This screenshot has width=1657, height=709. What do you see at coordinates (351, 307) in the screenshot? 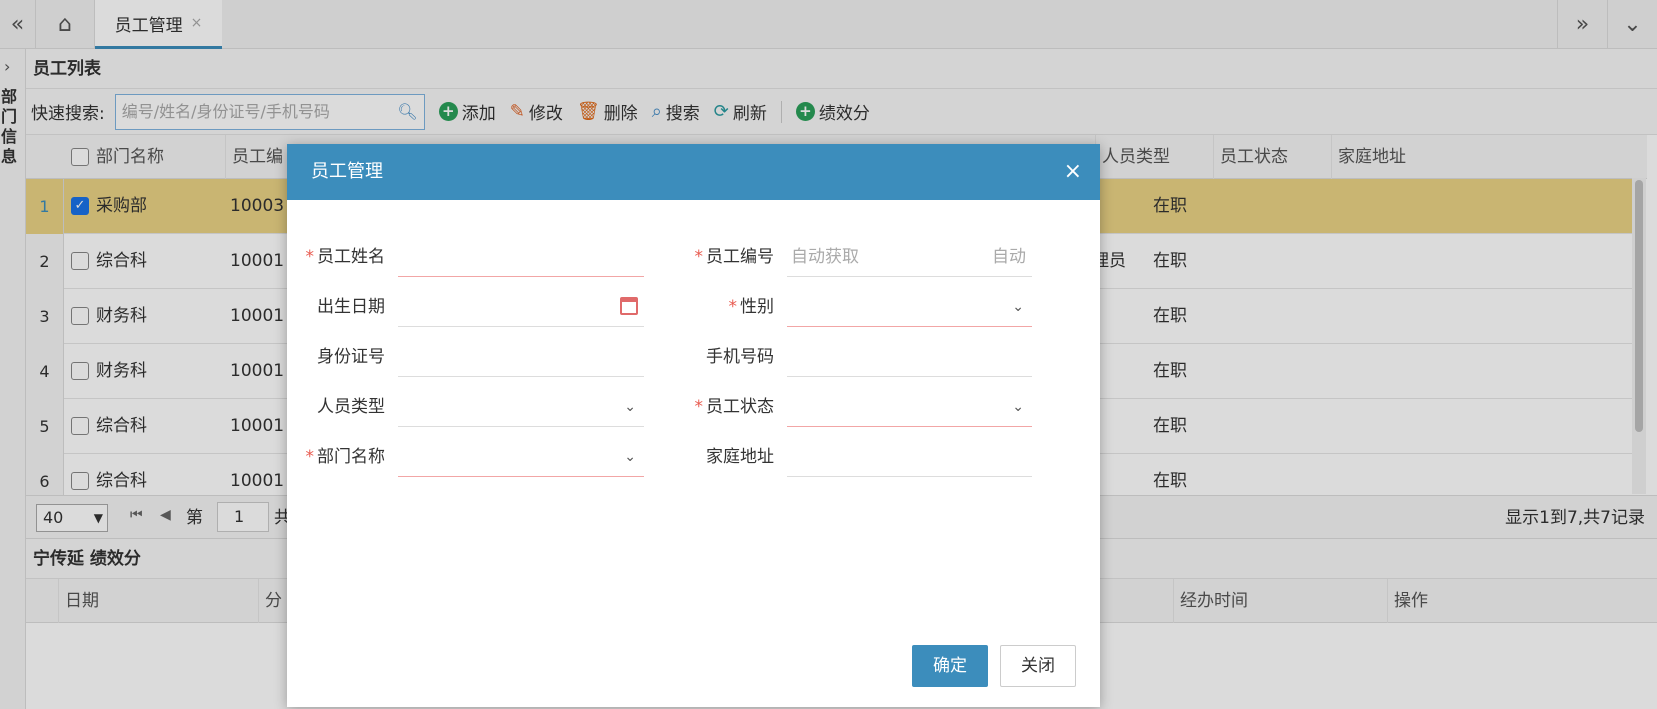
I see `birth-label: 出生日期` at bounding box center [351, 307].